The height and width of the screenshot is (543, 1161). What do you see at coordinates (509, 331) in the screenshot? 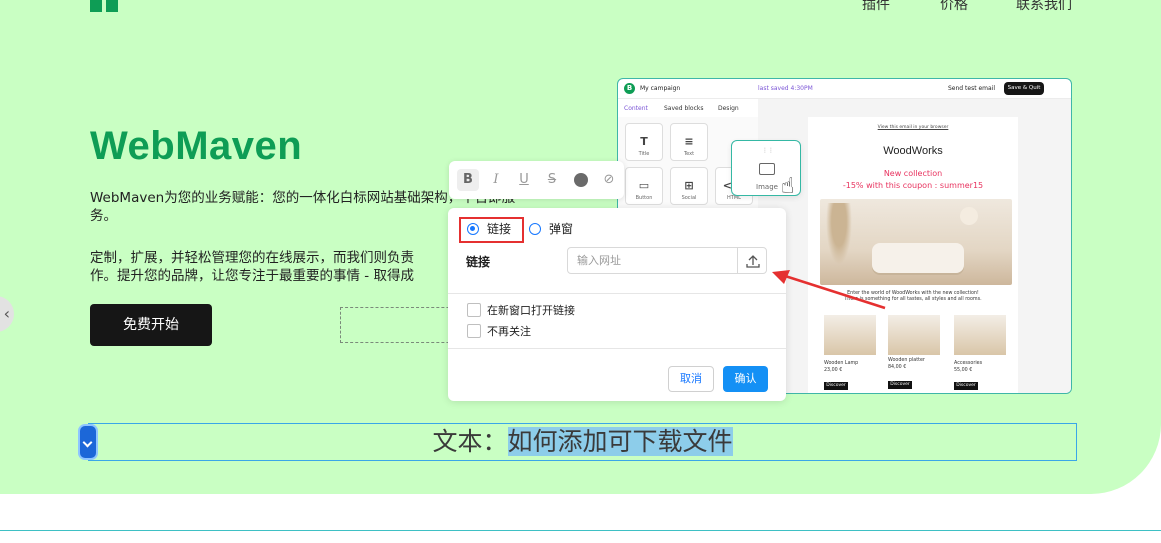
I see `nofollow-label: 不再关注` at bounding box center [509, 331].